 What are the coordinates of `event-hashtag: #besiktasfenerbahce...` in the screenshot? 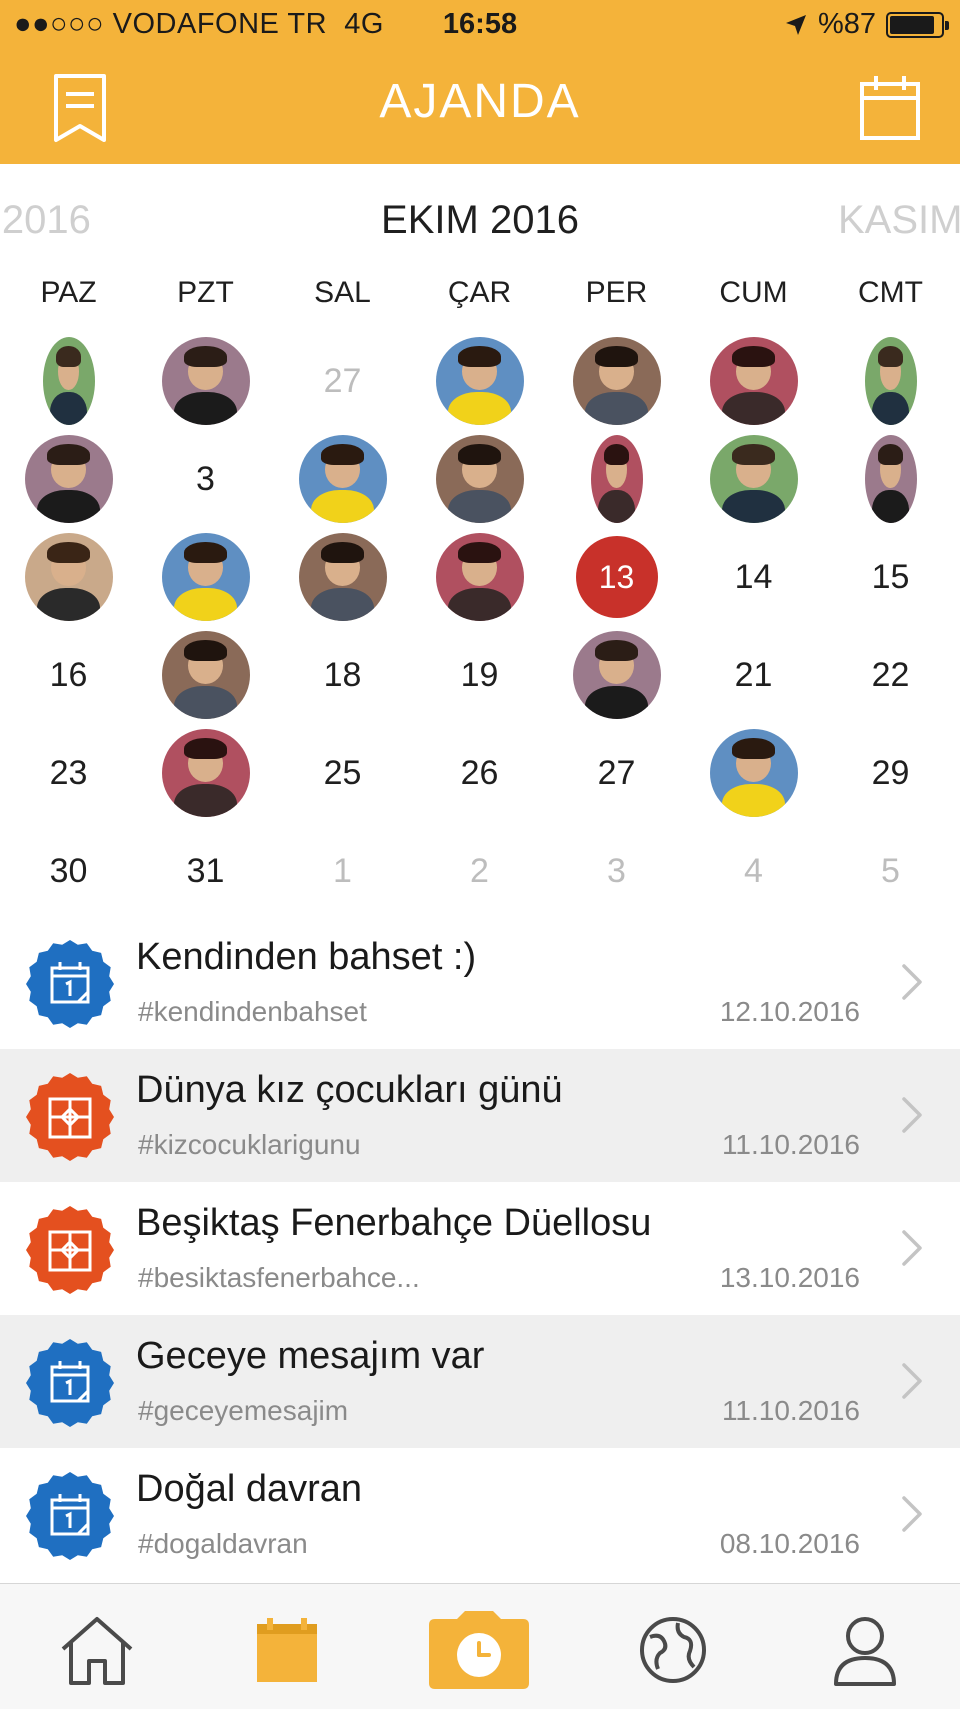 It's located at (279, 1277).